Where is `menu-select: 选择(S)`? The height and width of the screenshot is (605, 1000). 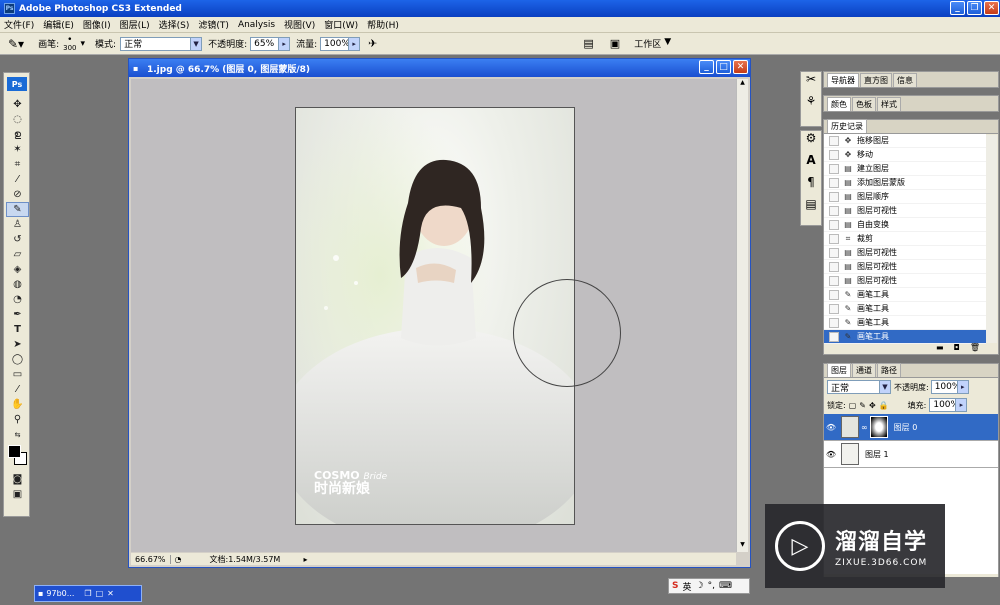 menu-select: 选择(S) is located at coordinates (174, 24).